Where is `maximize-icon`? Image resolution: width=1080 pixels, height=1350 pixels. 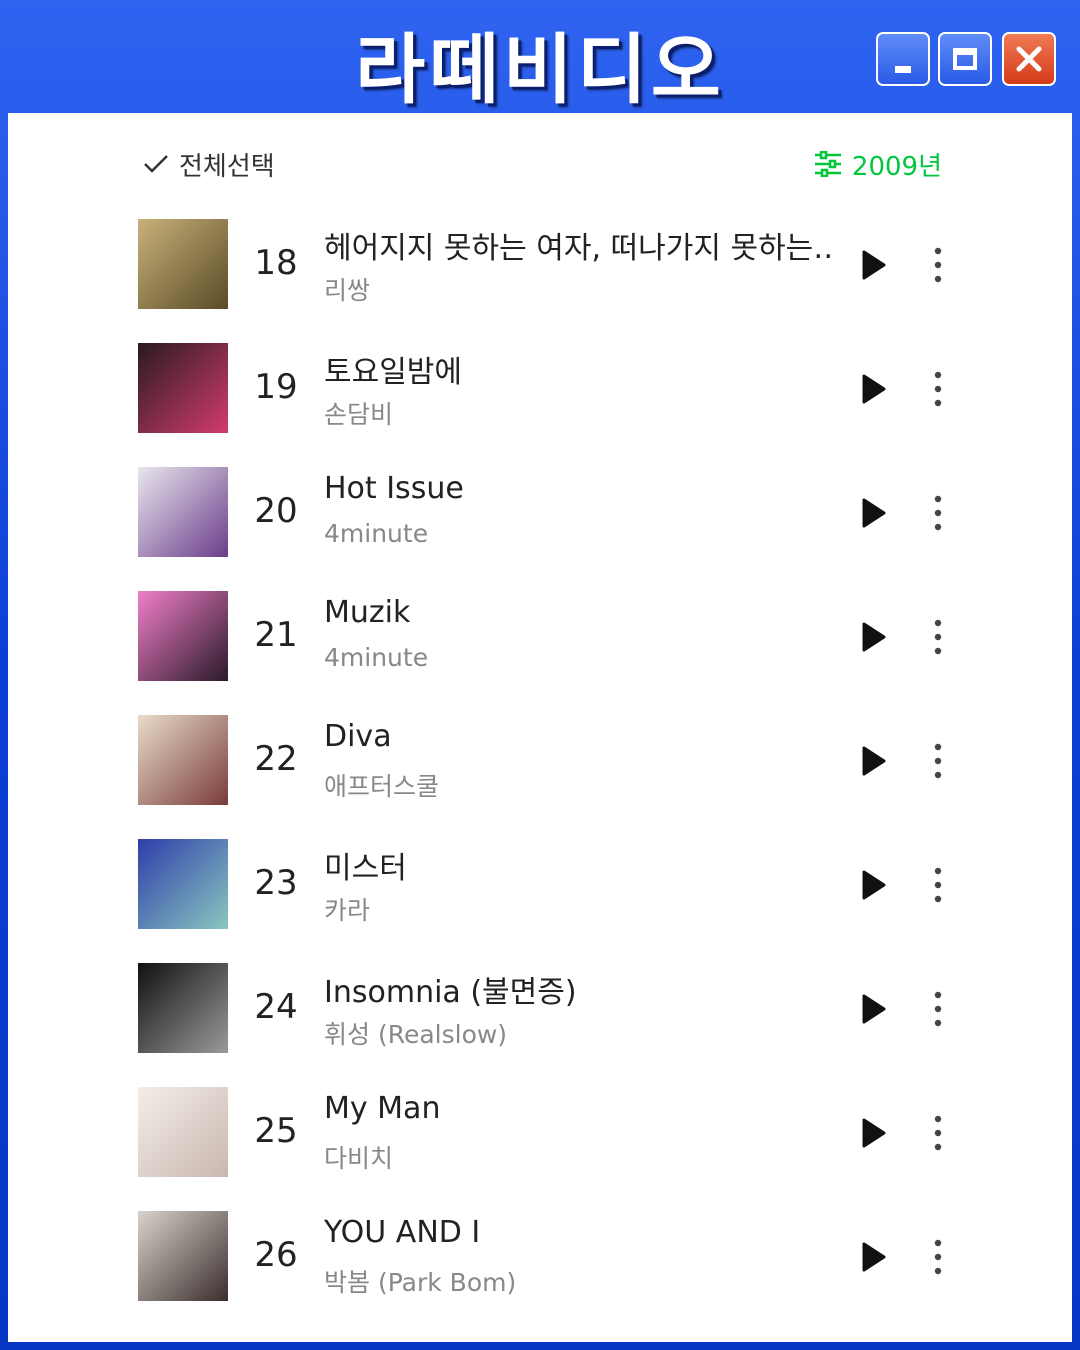
maximize-icon is located at coordinates (965, 59).